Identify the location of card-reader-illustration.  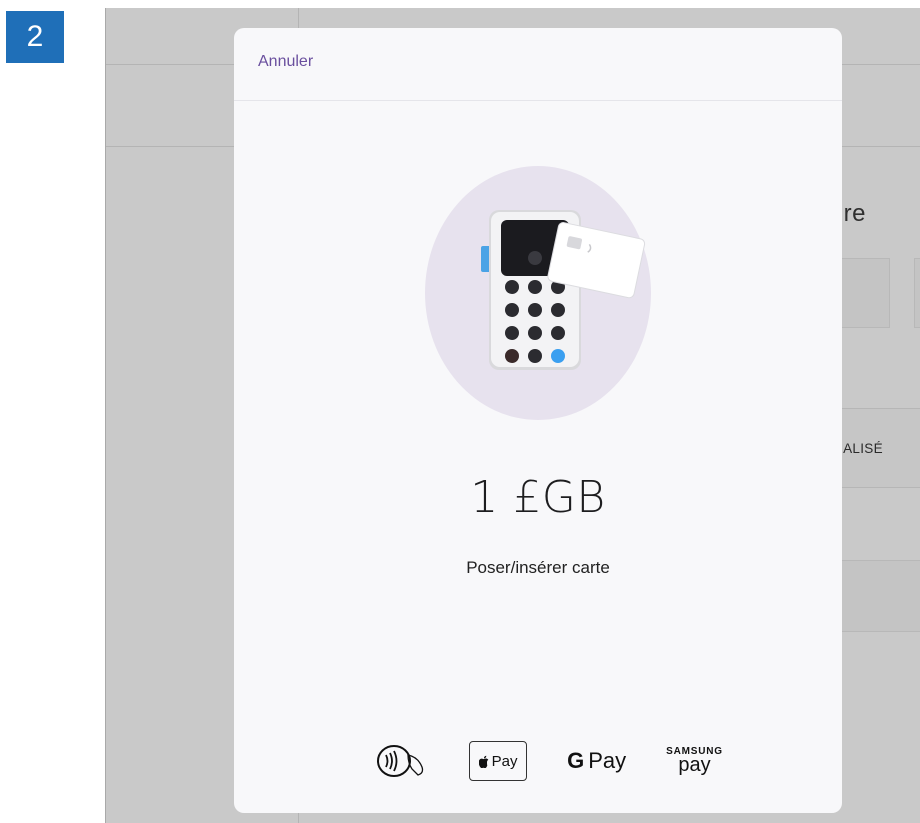
(538, 293).